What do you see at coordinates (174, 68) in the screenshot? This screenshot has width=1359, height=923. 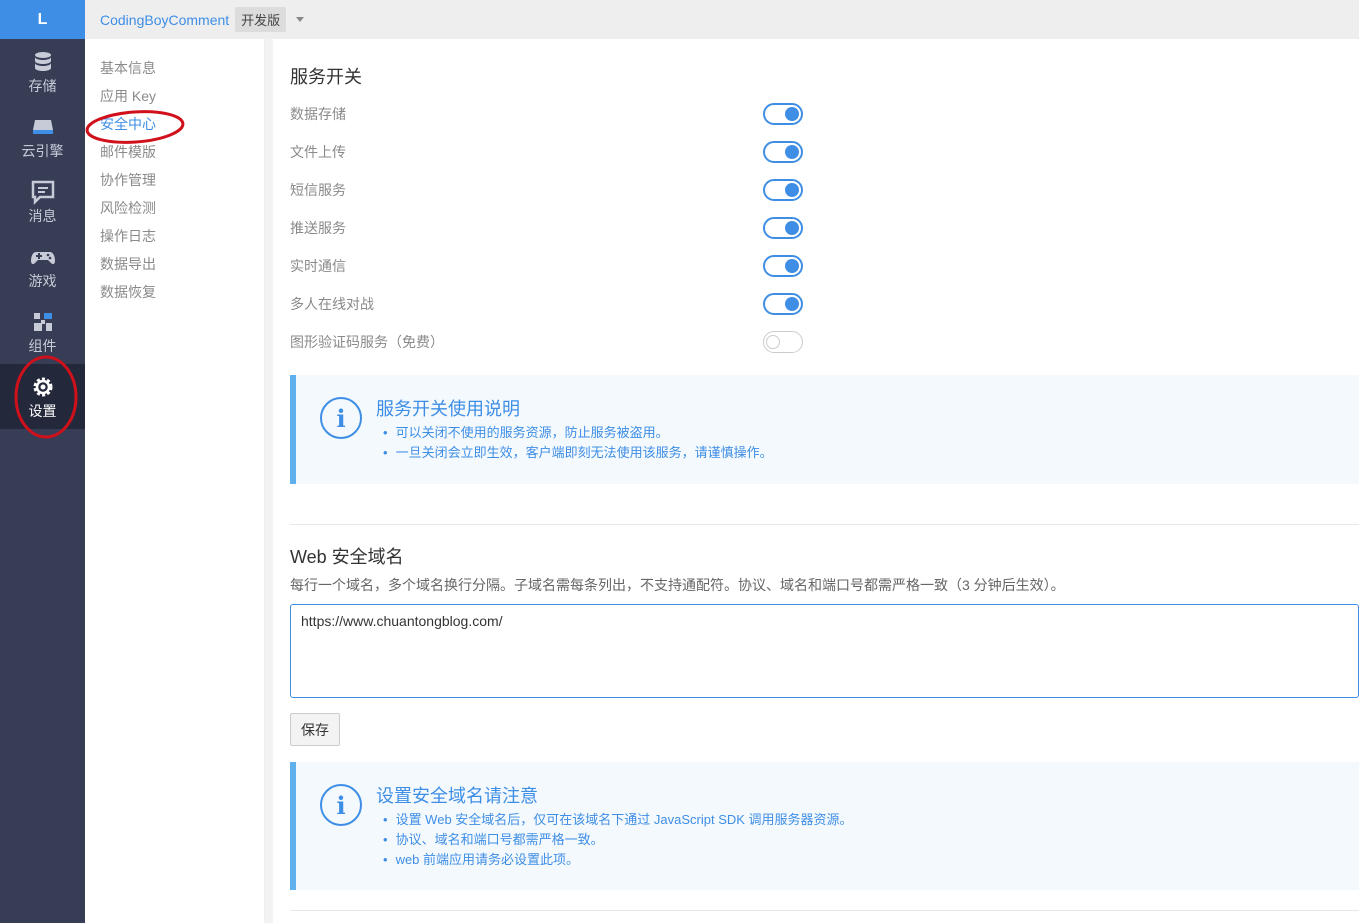 I see `subnav-item-basic-info: 基本信息` at bounding box center [174, 68].